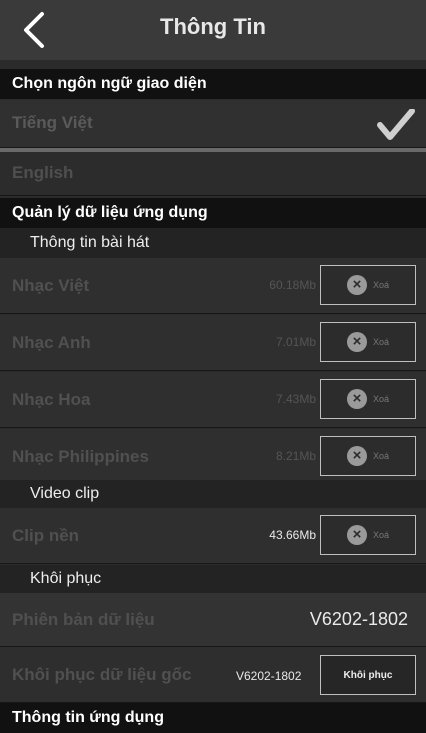 This screenshot has height=733, width=426. What do you see at coordinates (295, 342) in the screenshot?
I see `song-size: 7.01Mb` at bounding box center [295, 342].